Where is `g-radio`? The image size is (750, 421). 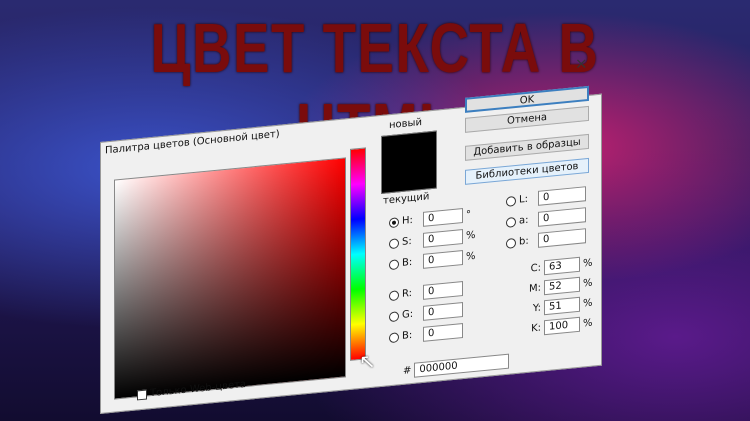
g-radio is located at coordinates (394, 316).